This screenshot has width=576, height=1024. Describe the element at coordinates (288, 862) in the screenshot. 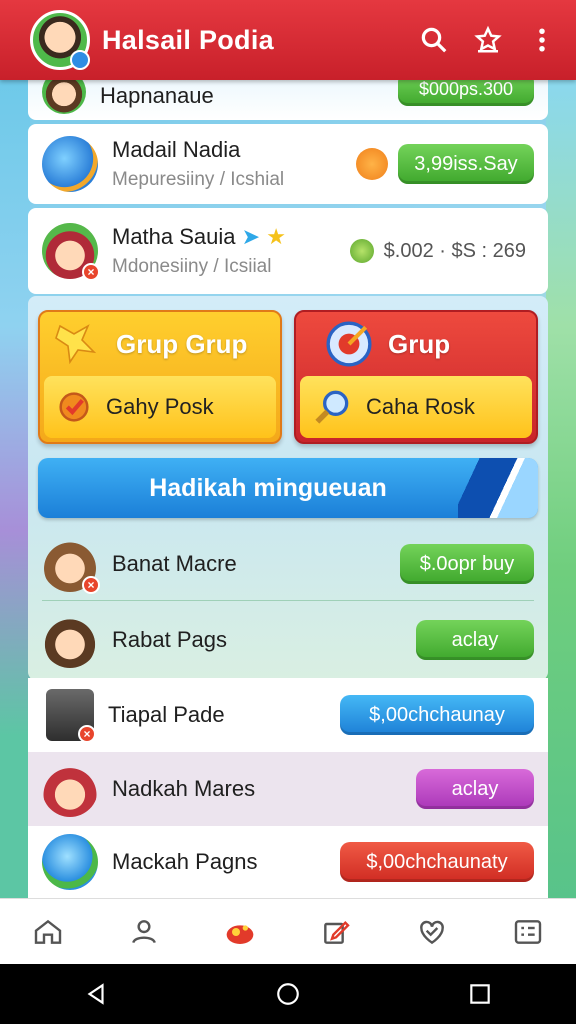

I see `list-item: Mackah Pagns $,00chchaunaty` at that location.